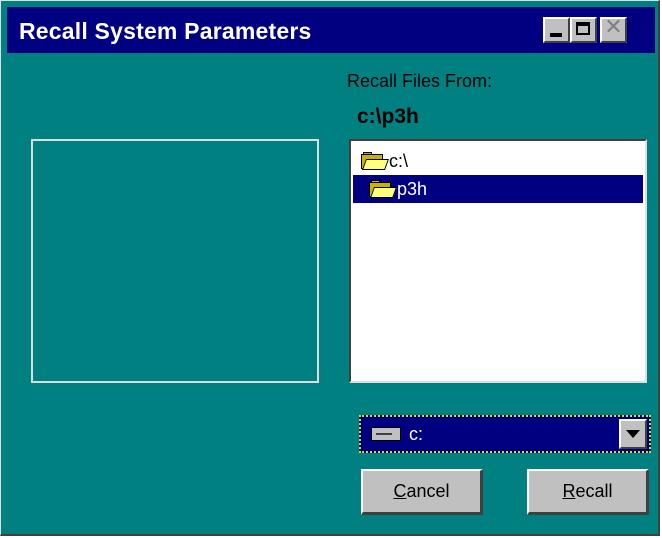  What do you see at coordinates (386, 434) in the screenshot?
I see `drive-icon` at bounding box center [386, 434].